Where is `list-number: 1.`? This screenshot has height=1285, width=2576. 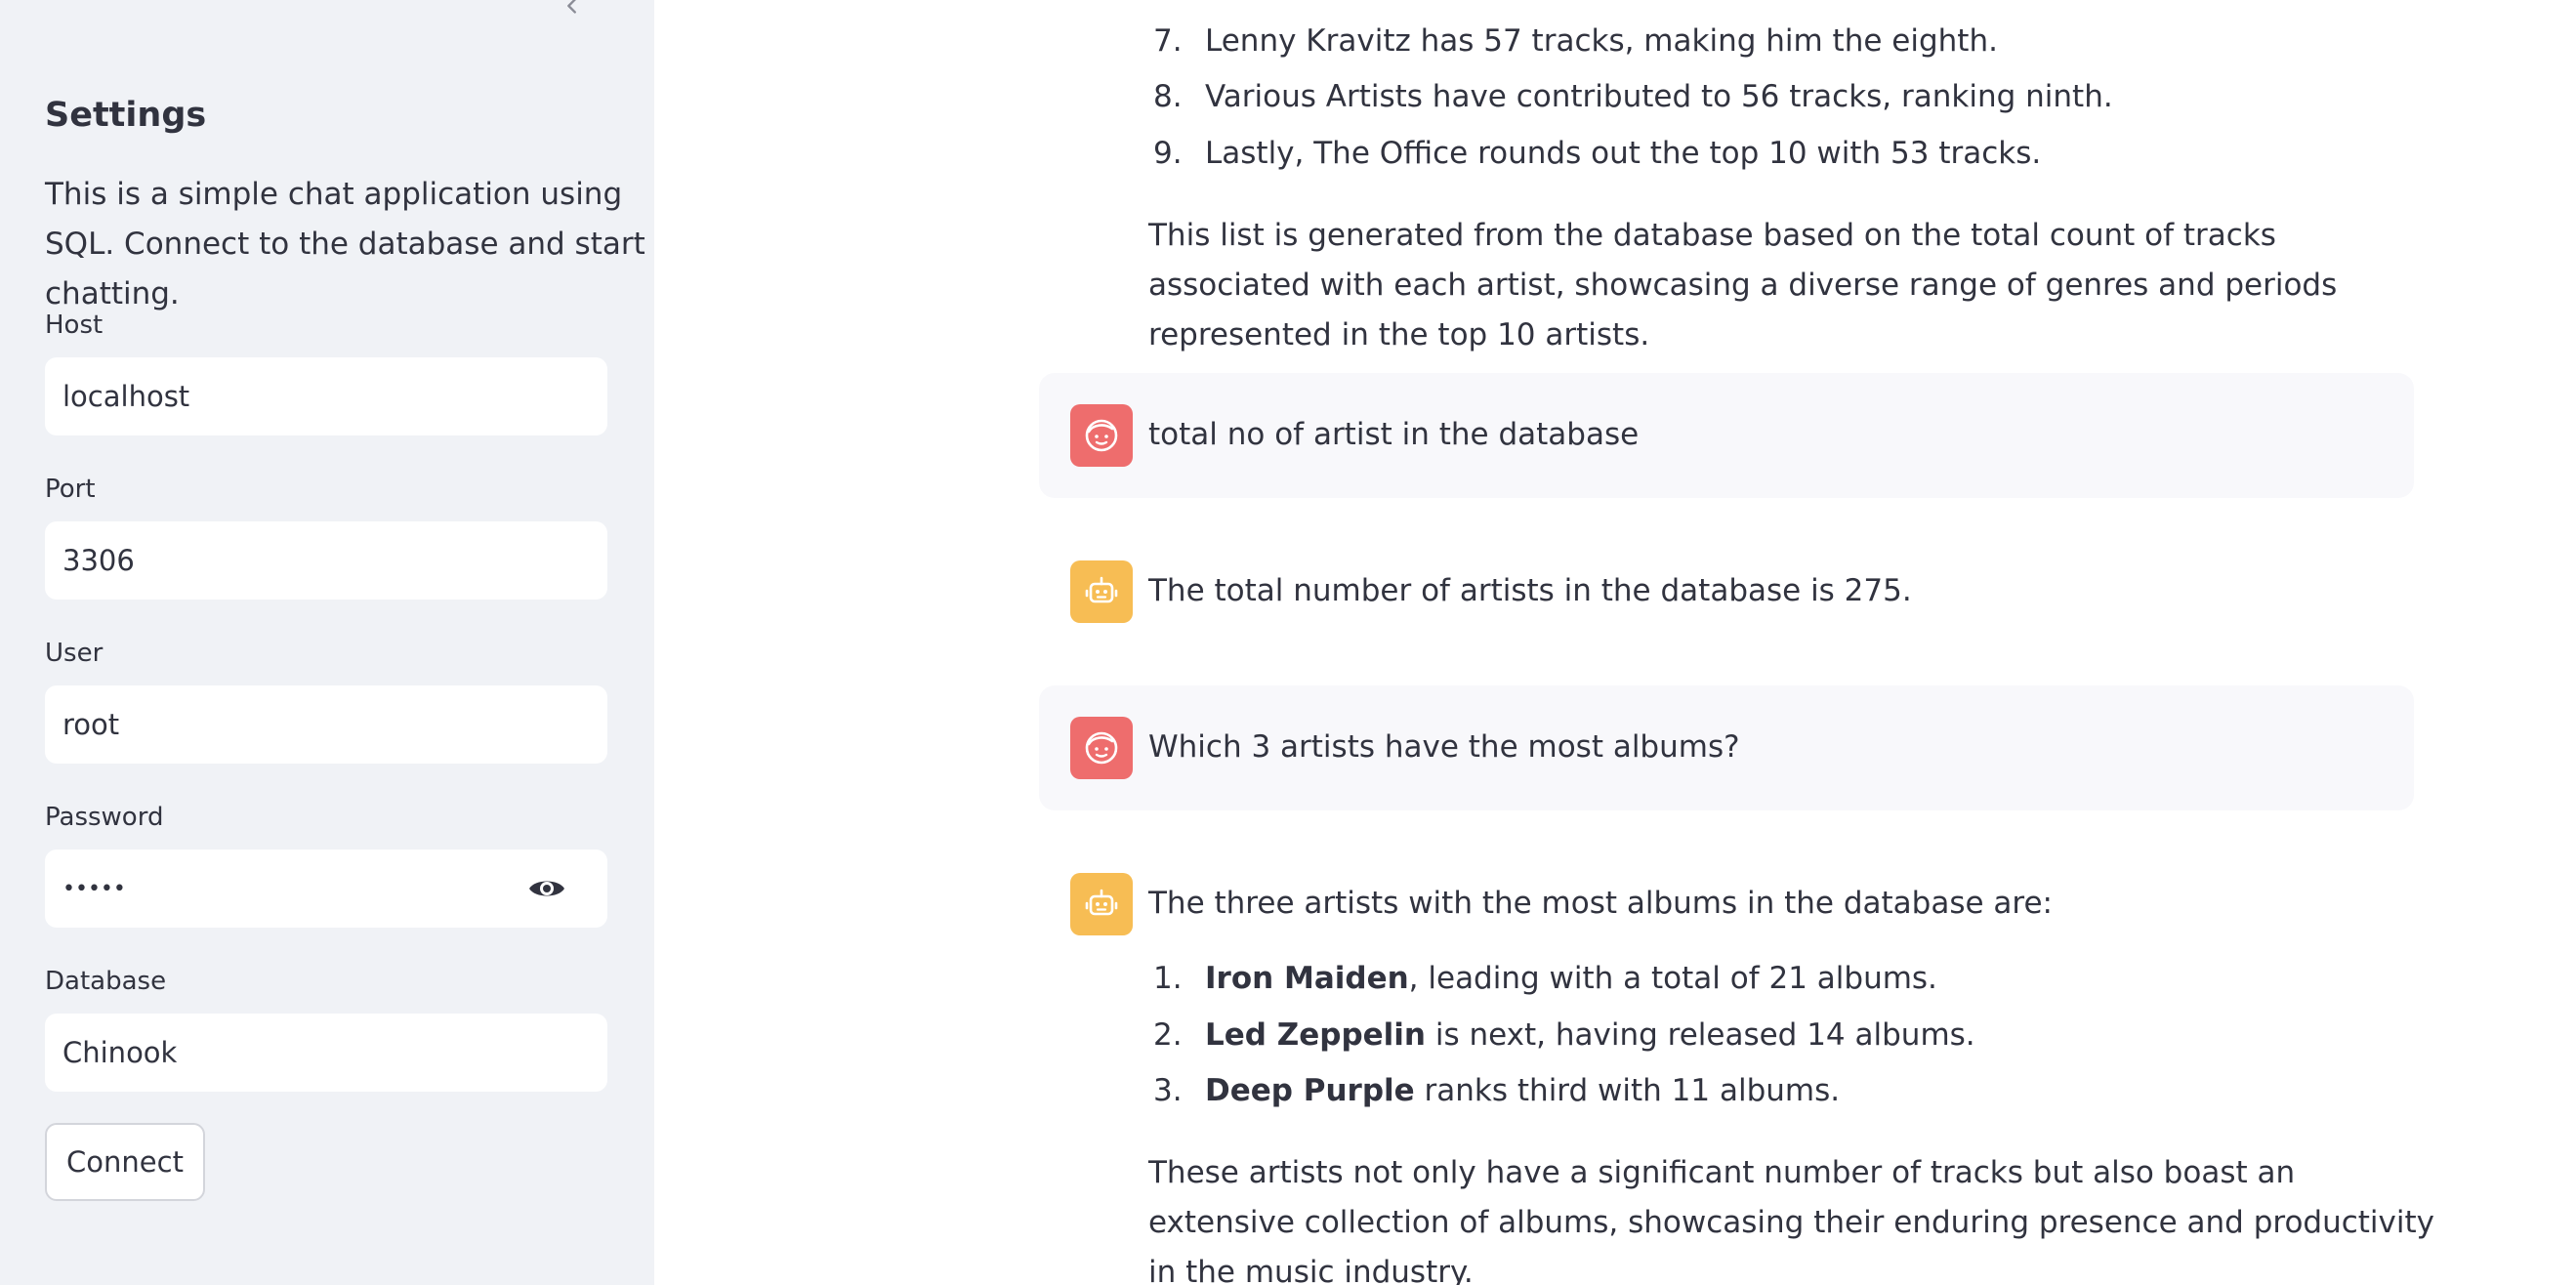
list-number: 1. is located at coordinates (1168, 978).